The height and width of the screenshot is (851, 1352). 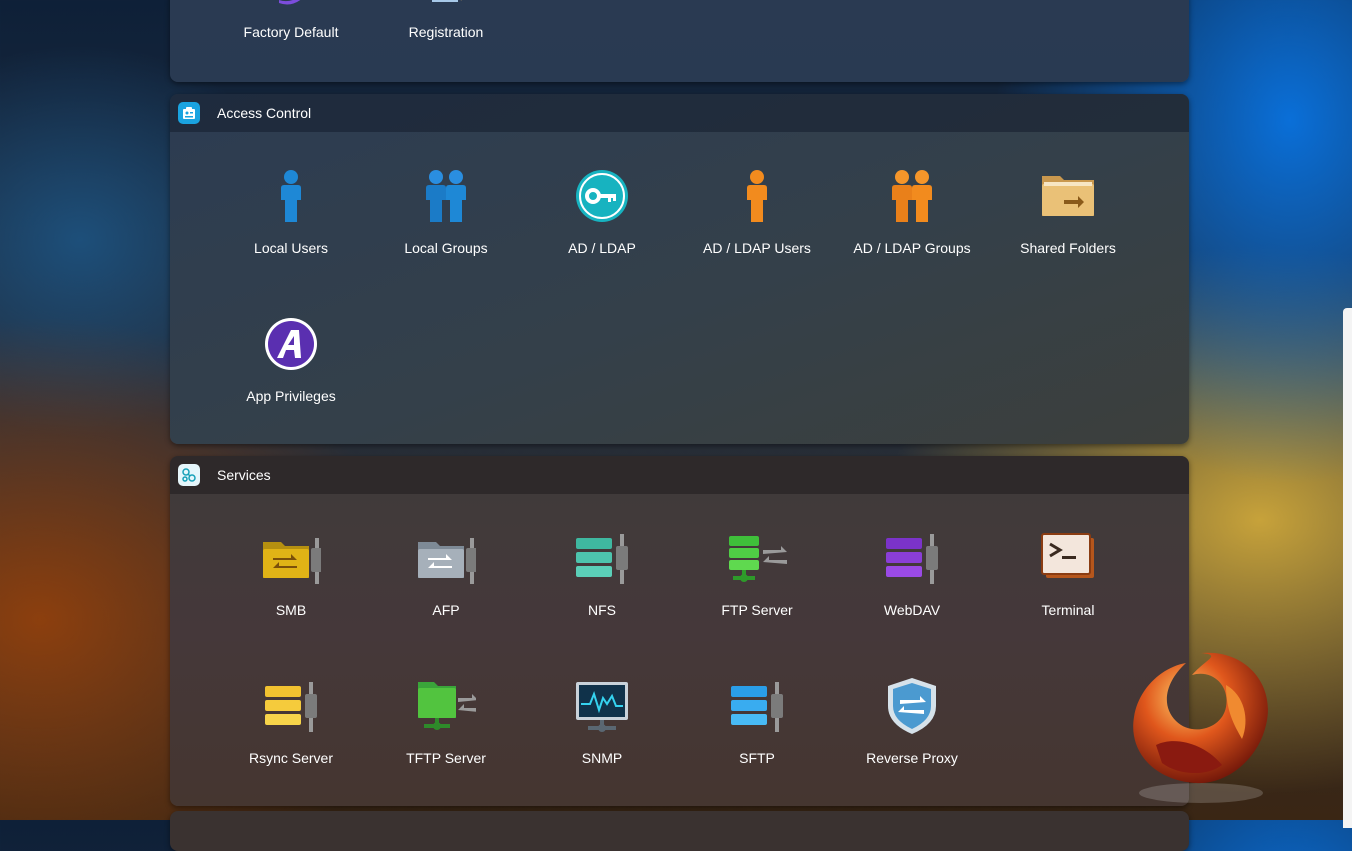 What do you see at coordinates (189, 475) in the screenshot?
I see `services-icon` at bounding box center [189, 475].